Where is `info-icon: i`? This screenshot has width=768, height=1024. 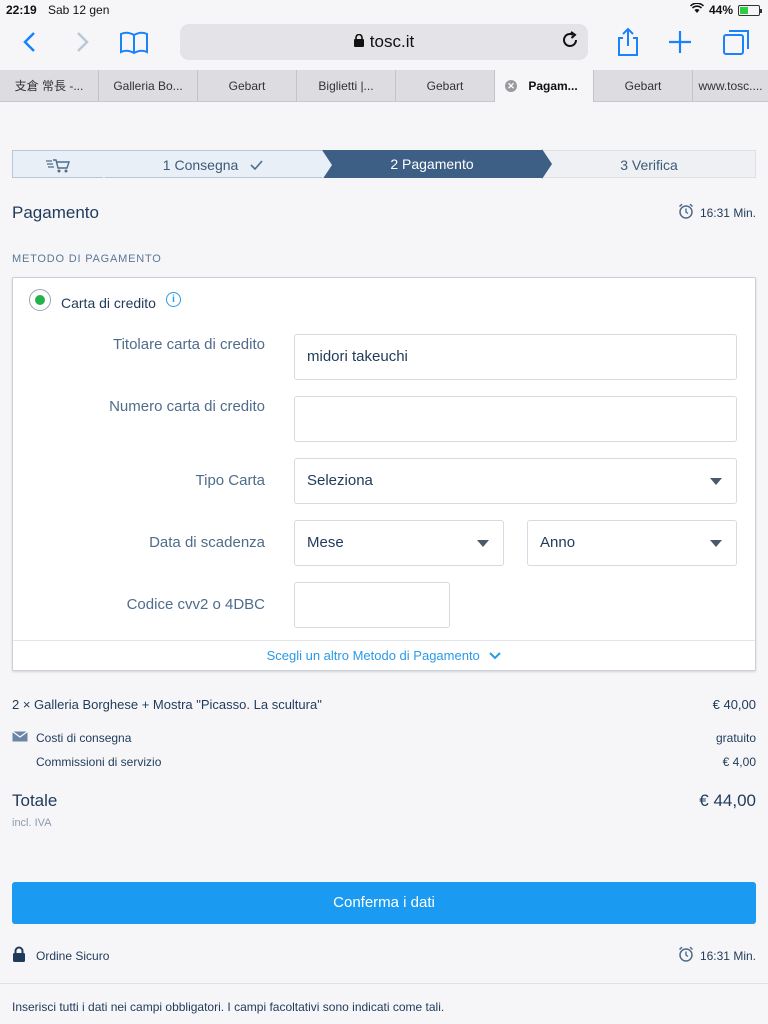
info-icon: i is located at coordinates (173, 299).